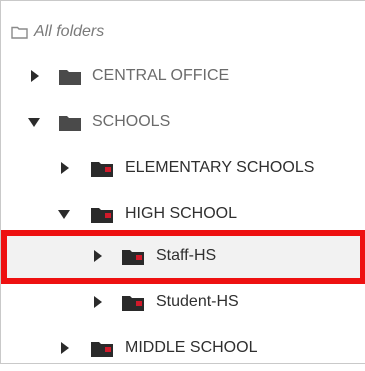 The image size is (365, 371). What do you see at coordinates (181, 213) in the screenshot?
I see `tree-item-label: HIGH SCHOOL` at bounding box center [181, 213].